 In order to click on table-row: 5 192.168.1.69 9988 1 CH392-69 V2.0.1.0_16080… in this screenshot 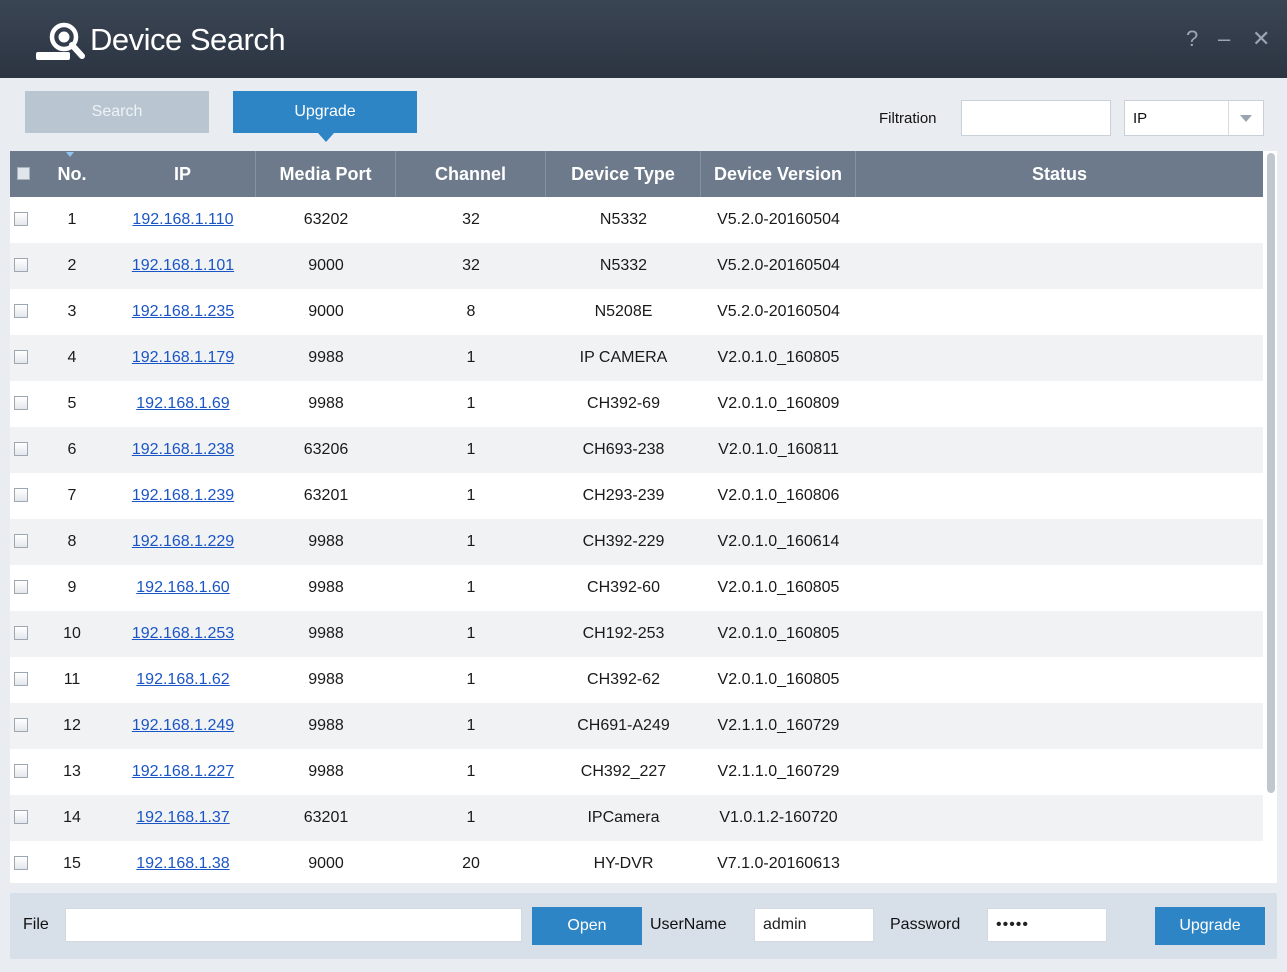, I will do `click(636, 404)`.